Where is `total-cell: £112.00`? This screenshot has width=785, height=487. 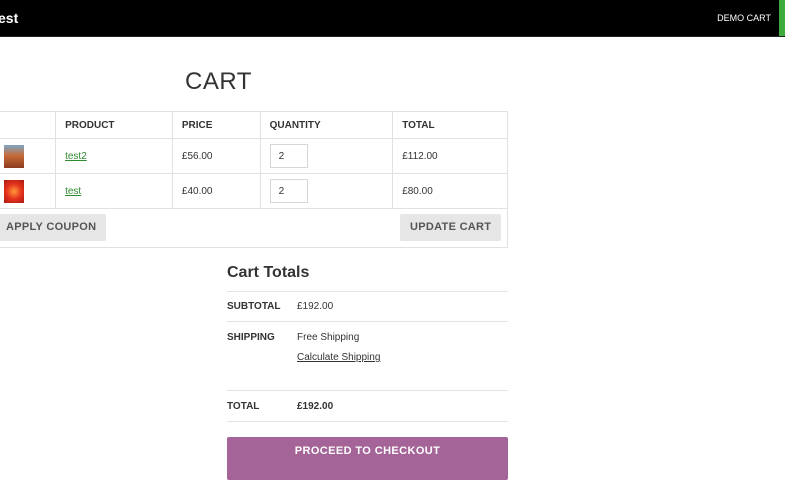 total-cell: £112.00 is located at coordinates (450, 156).